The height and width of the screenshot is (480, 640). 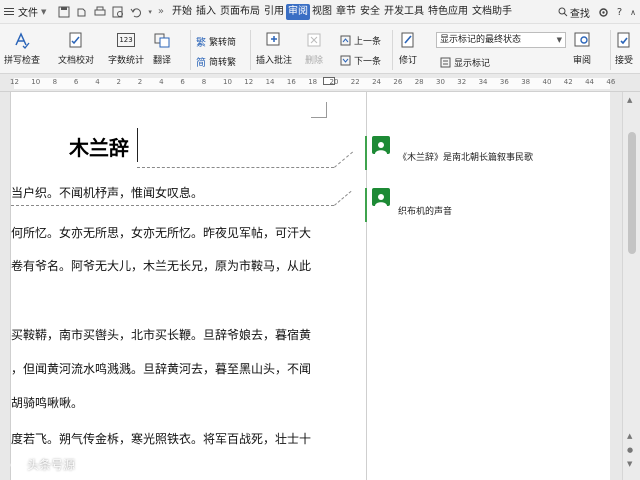 I want to click on trad-to-simp-button: 繁 繁转简, so click(x=216, y=41).